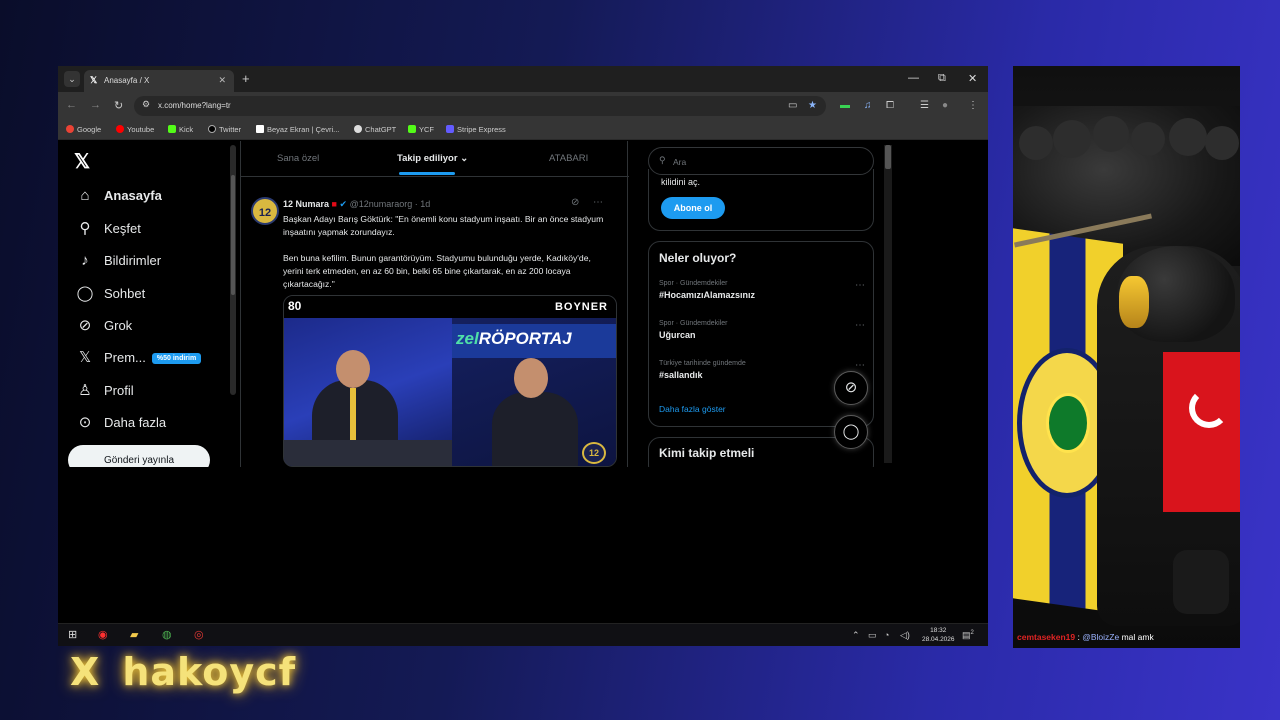 This screenshot has width=1280, height=720. What do you see at coordinates (180, 129) in the screenshot?
I see `bookmark-kick: Kick` at bounding box center [180, 129].